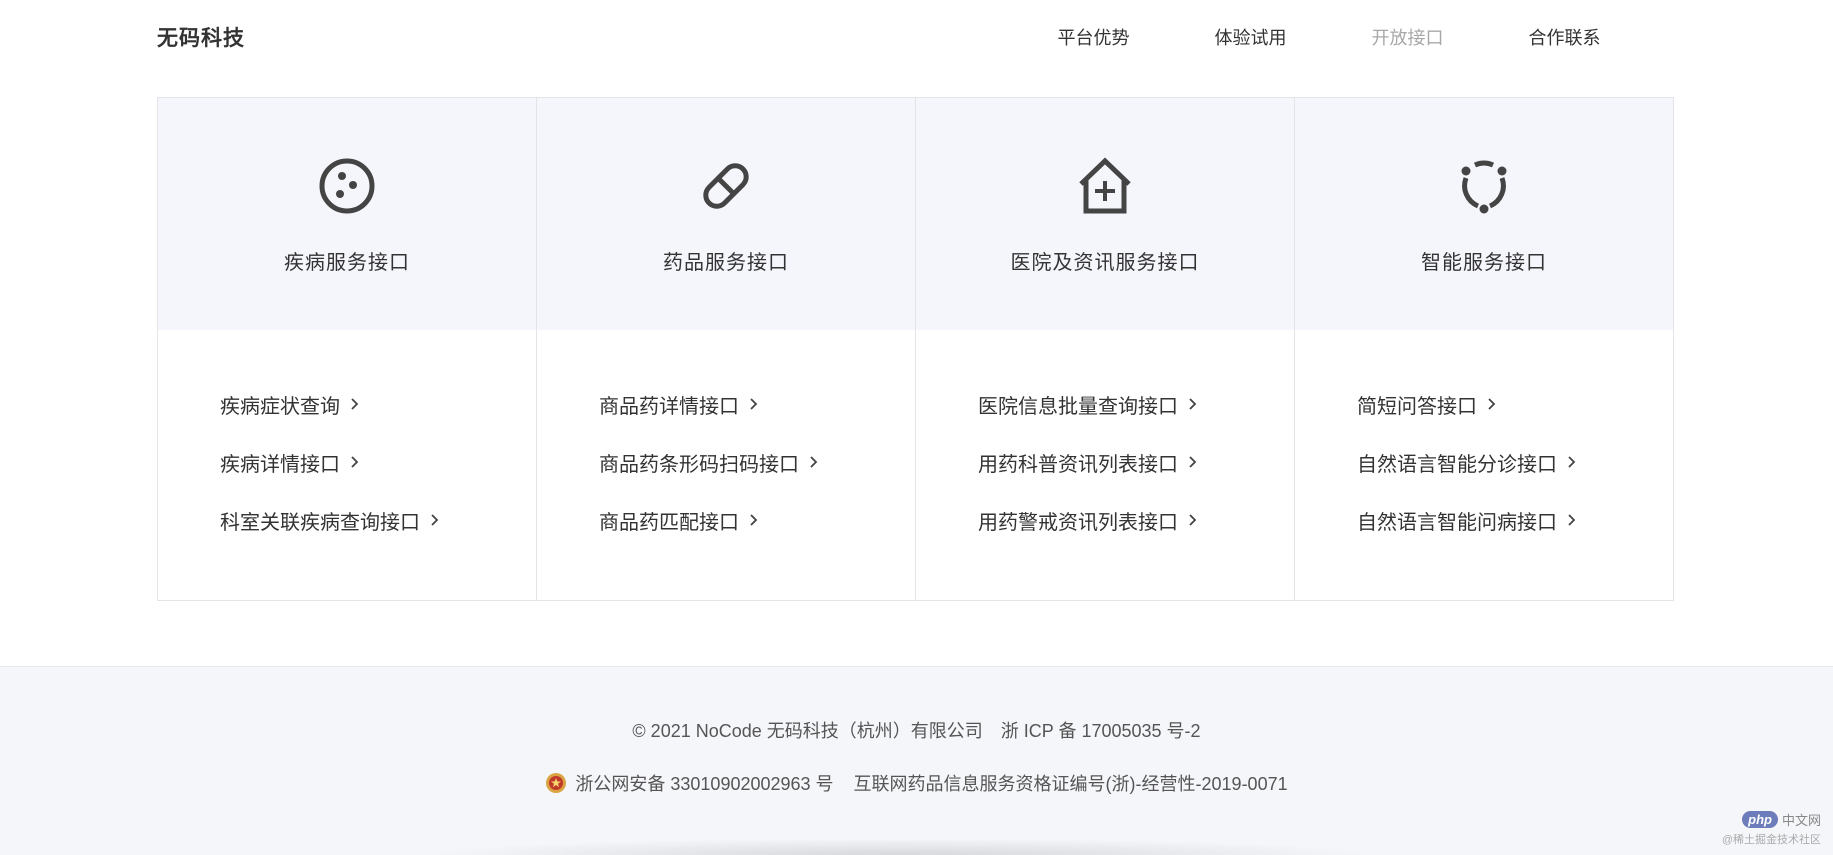  Describe the element at coordinates (726, 214) in the screenshot. I see `column-header: 药品服务接口` at that location.